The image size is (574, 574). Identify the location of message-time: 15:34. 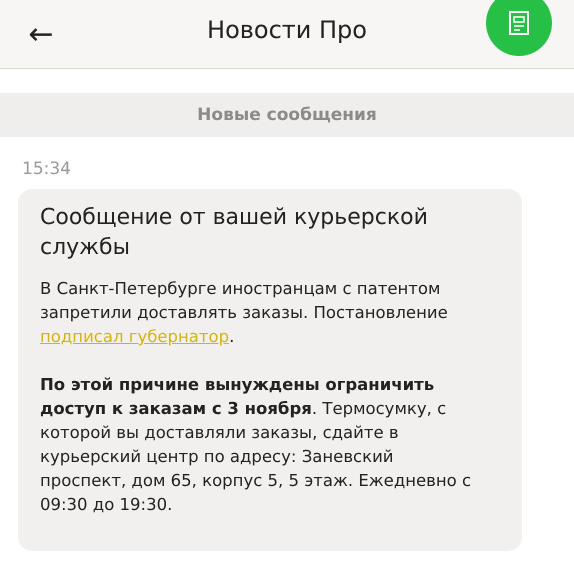
(47, 169).